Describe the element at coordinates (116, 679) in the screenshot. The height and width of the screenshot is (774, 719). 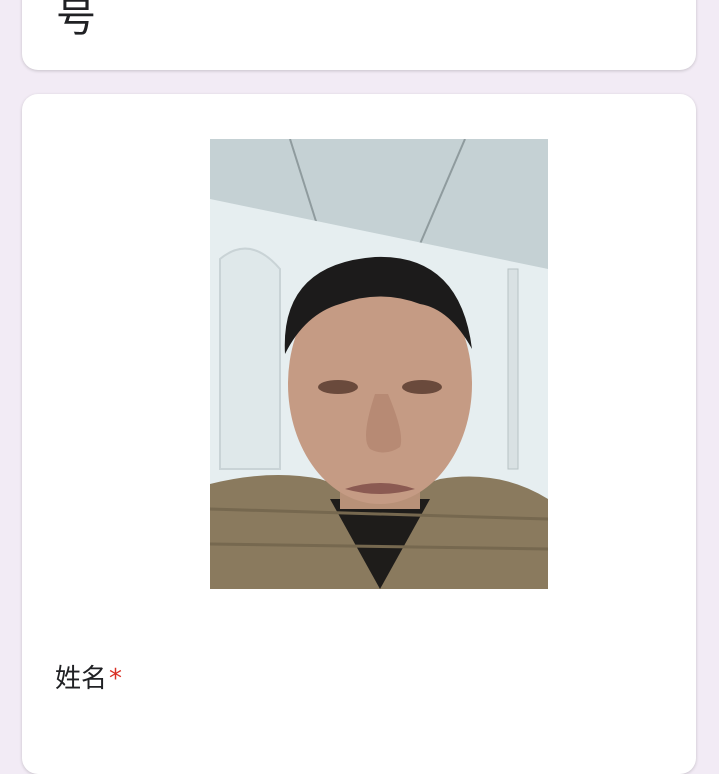
I see `required-asterisk: *` at that location.